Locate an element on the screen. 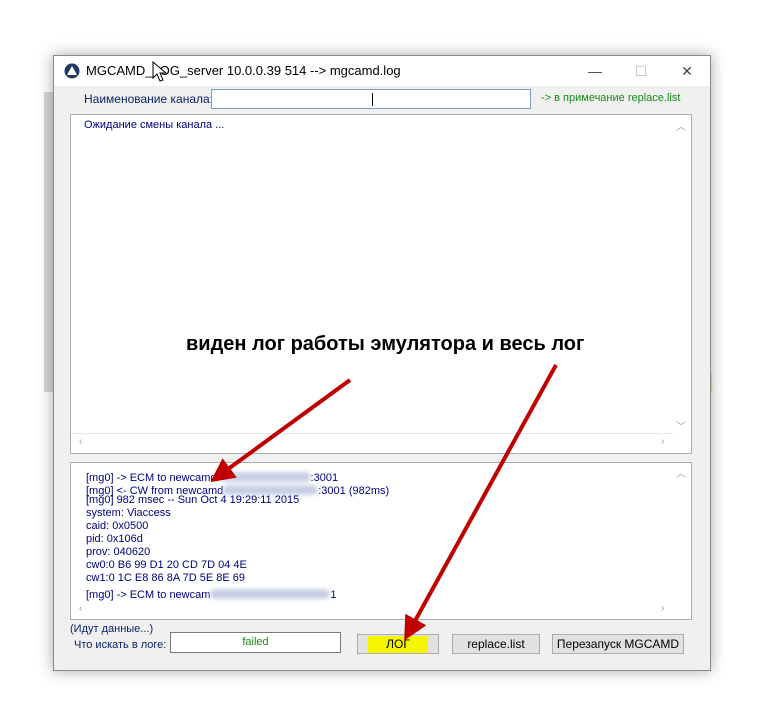 The height and width of the screenshot is (723, 760). minimize-button: — is located at coordinates (595, 71).